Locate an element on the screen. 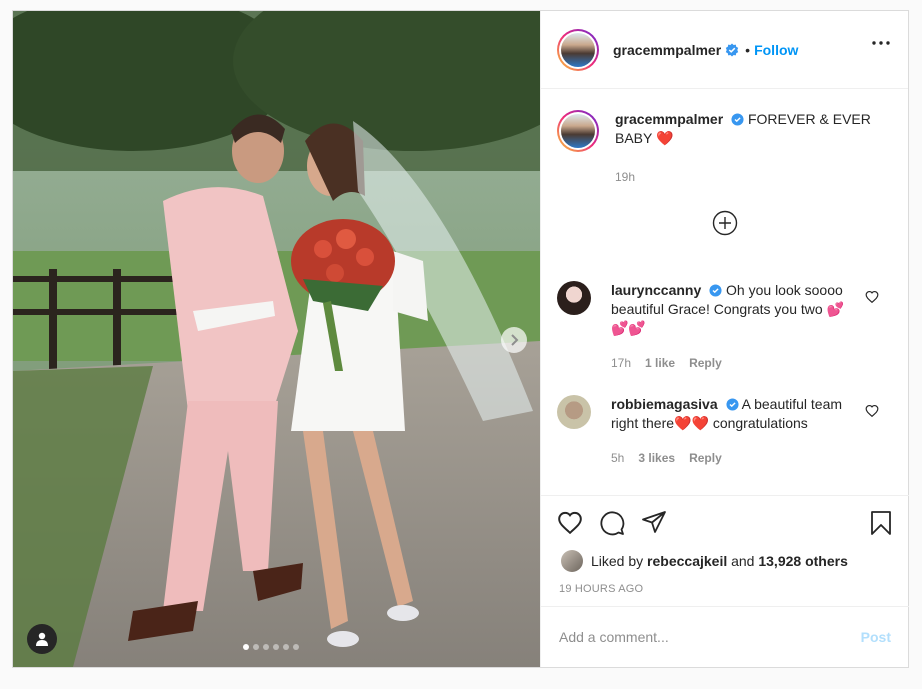 This screenshot has width=922, height=689. load-more-comments-button is located at coordinates (725, 225).